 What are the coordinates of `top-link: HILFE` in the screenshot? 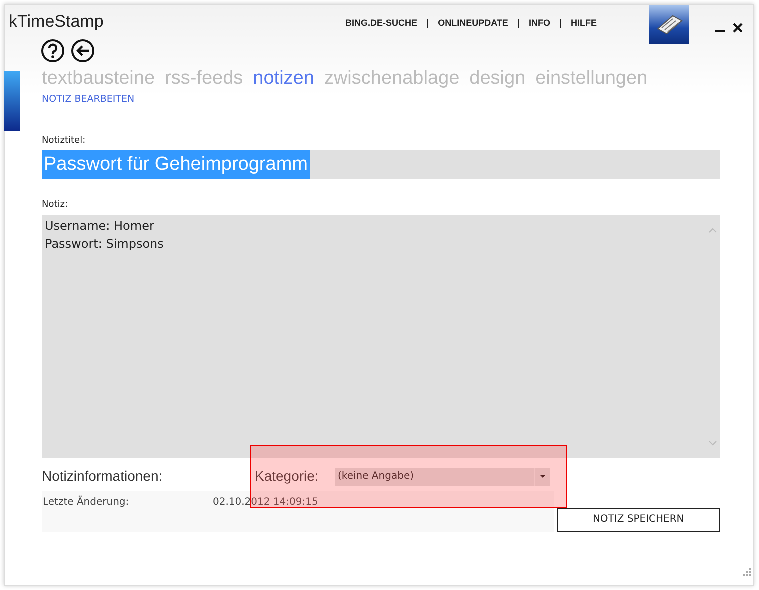 It's located at (584, 23).